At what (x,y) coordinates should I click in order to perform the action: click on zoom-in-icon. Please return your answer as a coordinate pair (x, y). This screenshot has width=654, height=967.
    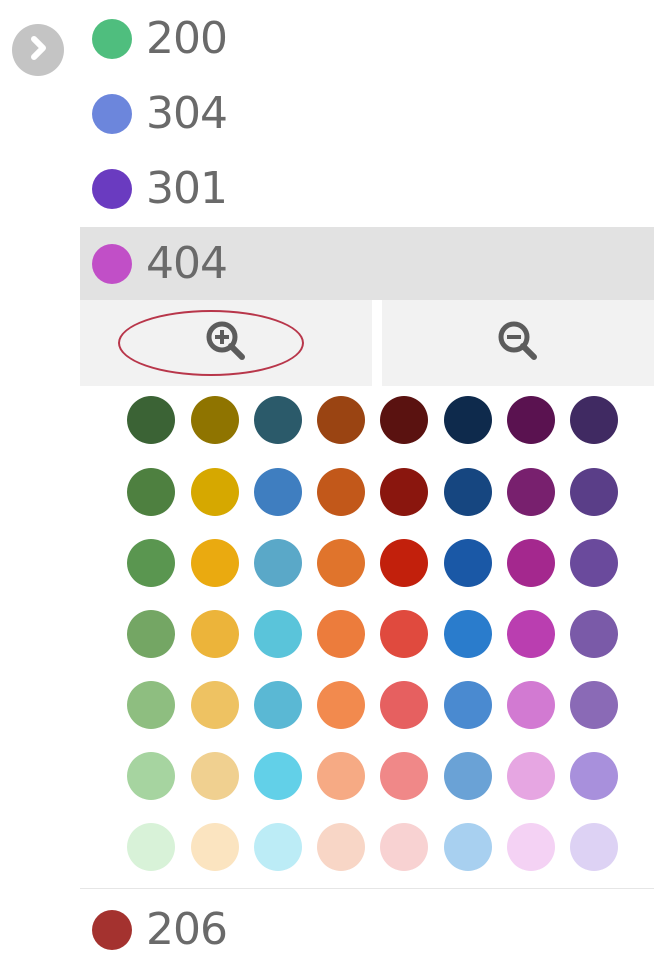
    Looking at the image, I should click on (226, 343).